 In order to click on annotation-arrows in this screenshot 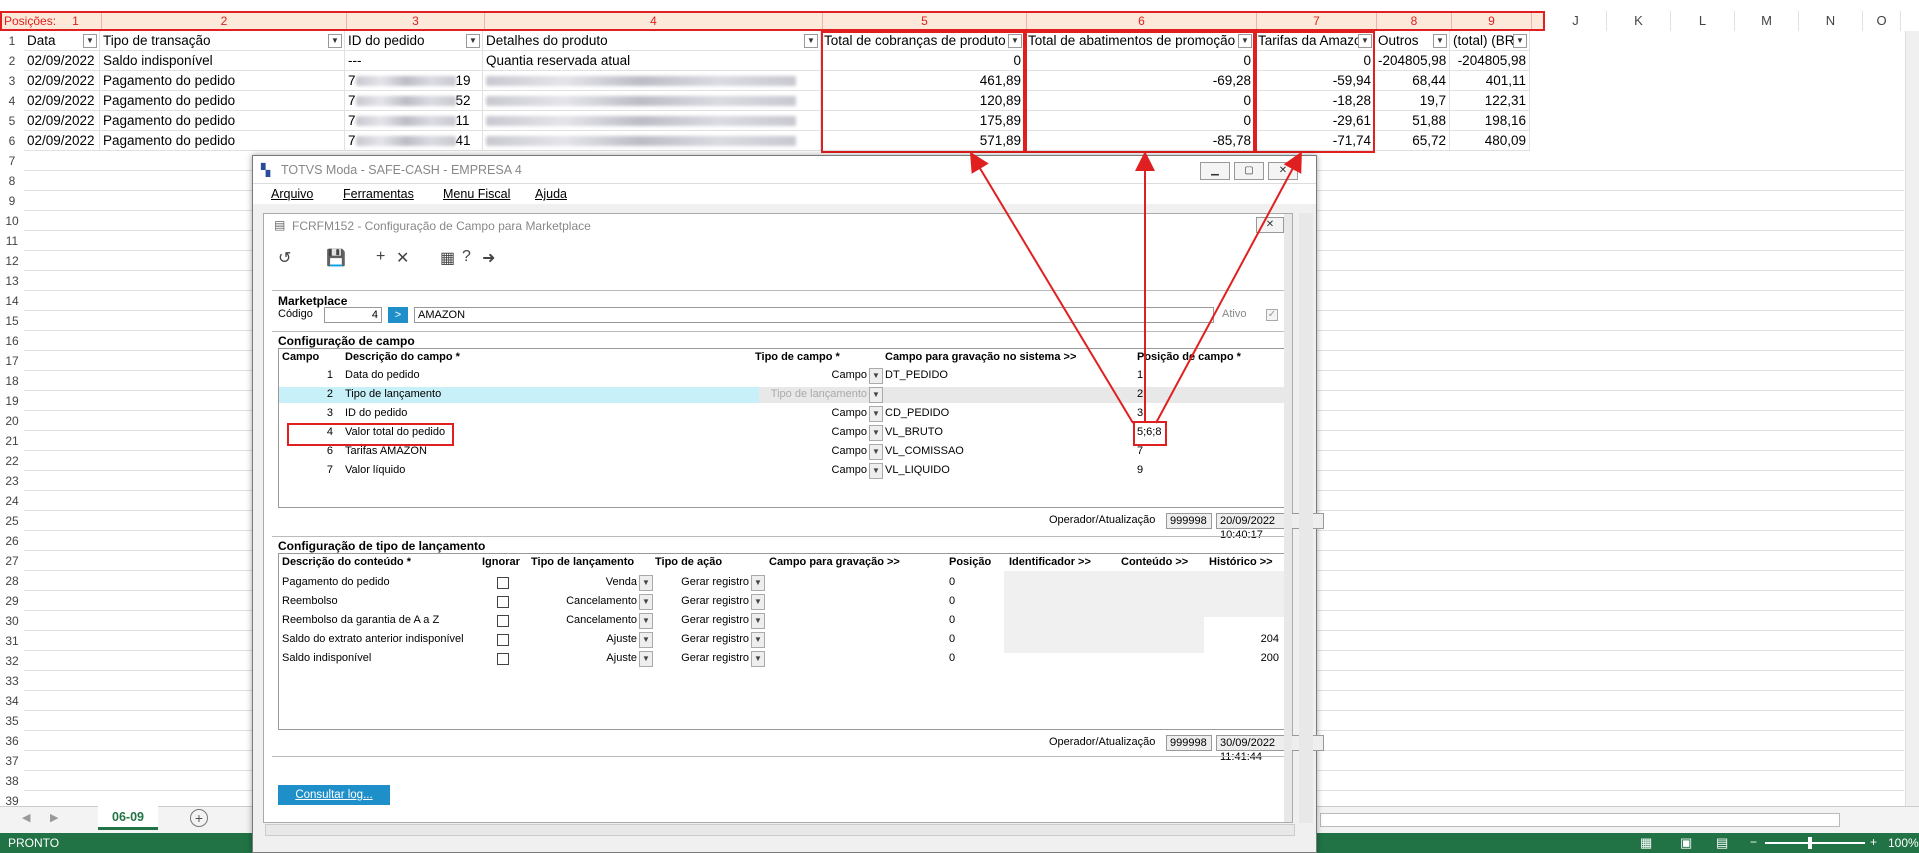, I will do `click(1135, 287)`.